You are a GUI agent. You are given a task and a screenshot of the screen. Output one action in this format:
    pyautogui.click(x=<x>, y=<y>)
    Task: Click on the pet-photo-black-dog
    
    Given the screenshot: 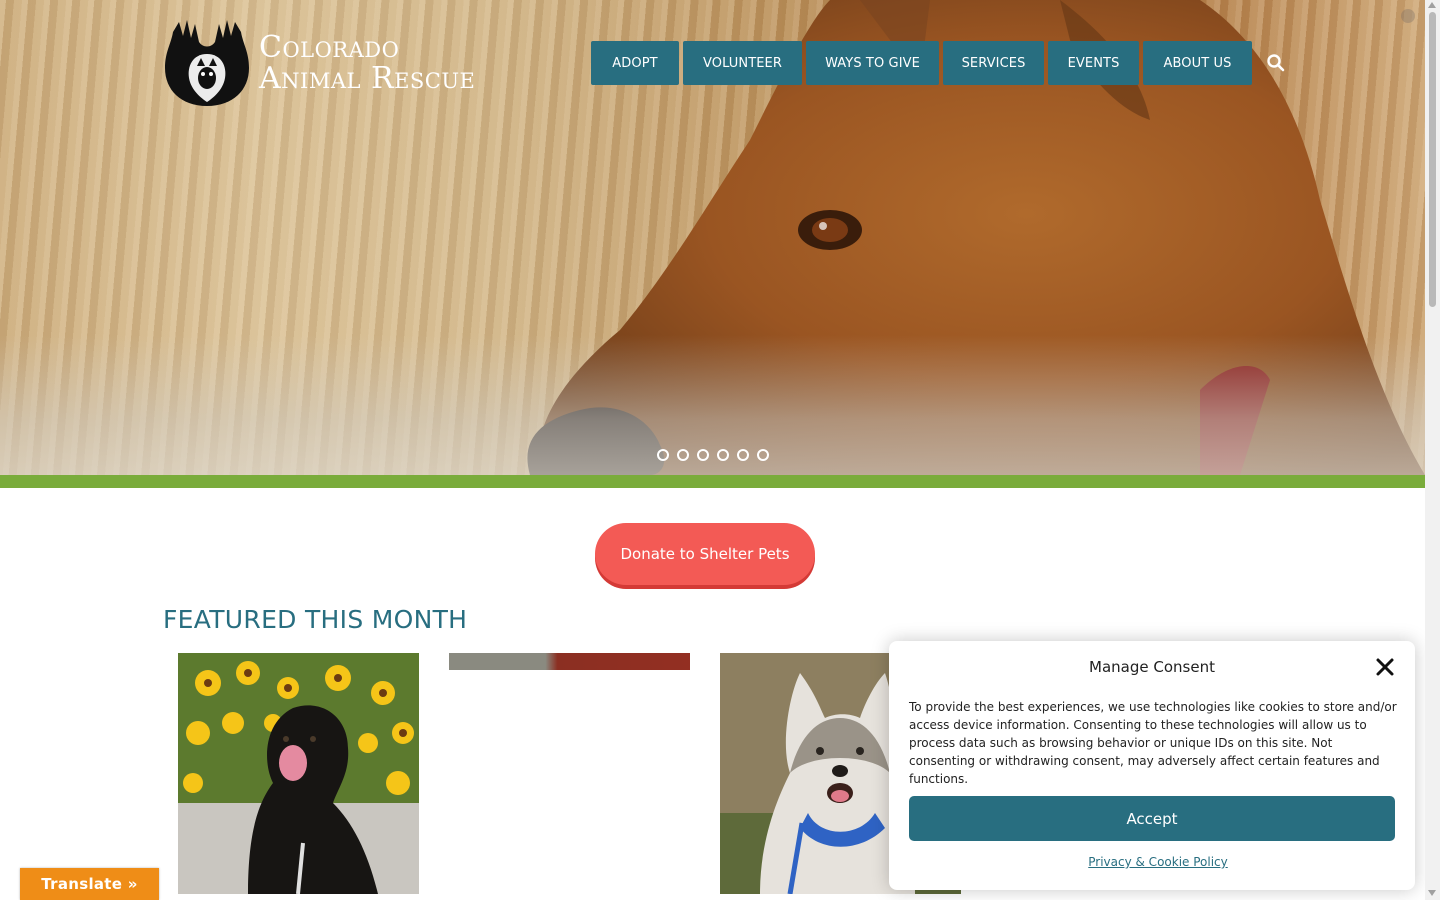 What is the action you would take?
    pyautogui.click(x=298, y=773)
    